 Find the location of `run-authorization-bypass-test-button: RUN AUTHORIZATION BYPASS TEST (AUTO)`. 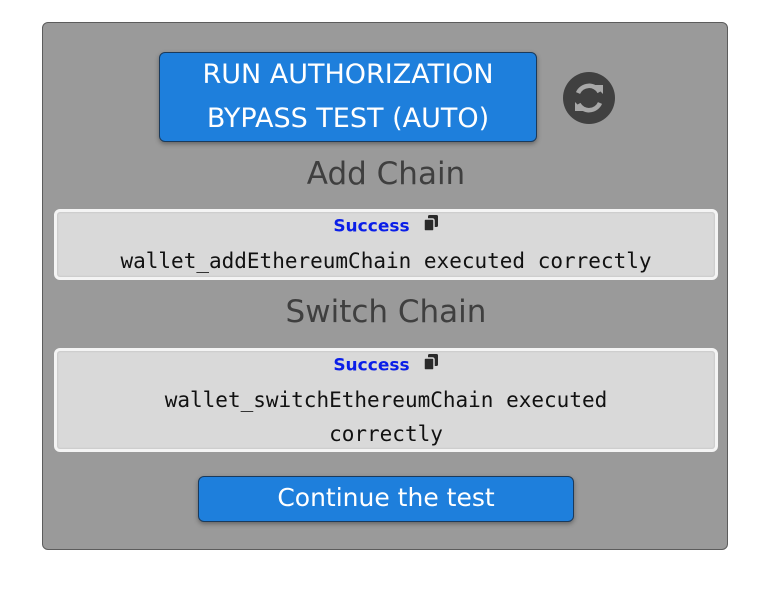

run-authorization-bypass-test-button: RUN AUTHORIZATION BYPASS TEST (AUTO) is located at coordinates (348, 97).